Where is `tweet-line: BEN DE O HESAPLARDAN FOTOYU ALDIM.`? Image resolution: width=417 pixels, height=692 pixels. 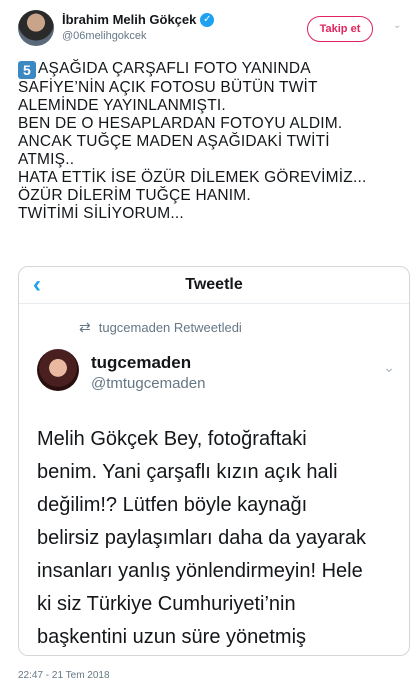 tweet-line: BEN DE O HESAPLARDAN FOTOYU ALDIM. is located at coordinates (180, 123).